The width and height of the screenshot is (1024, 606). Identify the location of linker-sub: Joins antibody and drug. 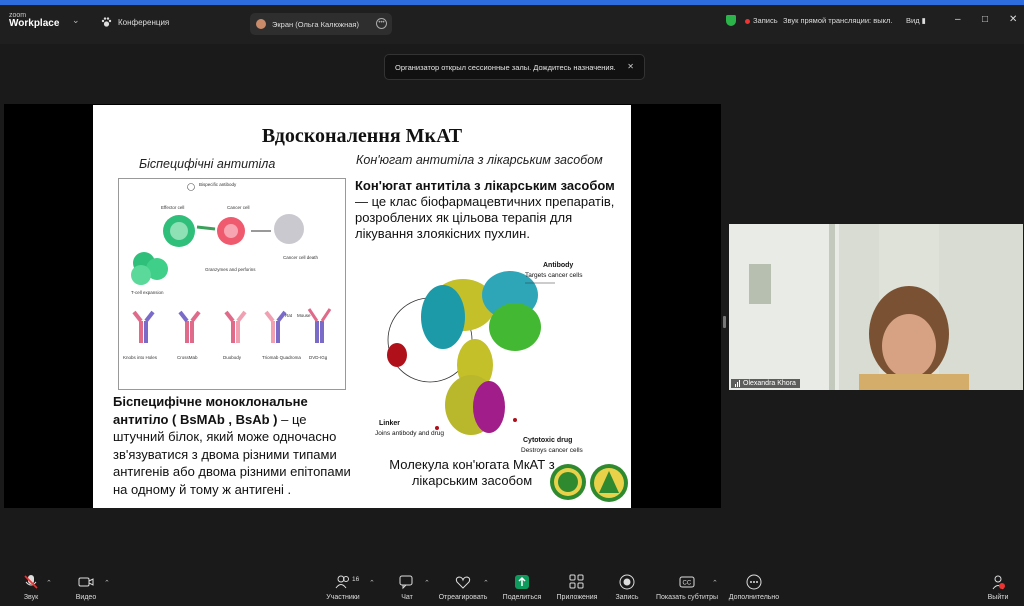
(409, 433).